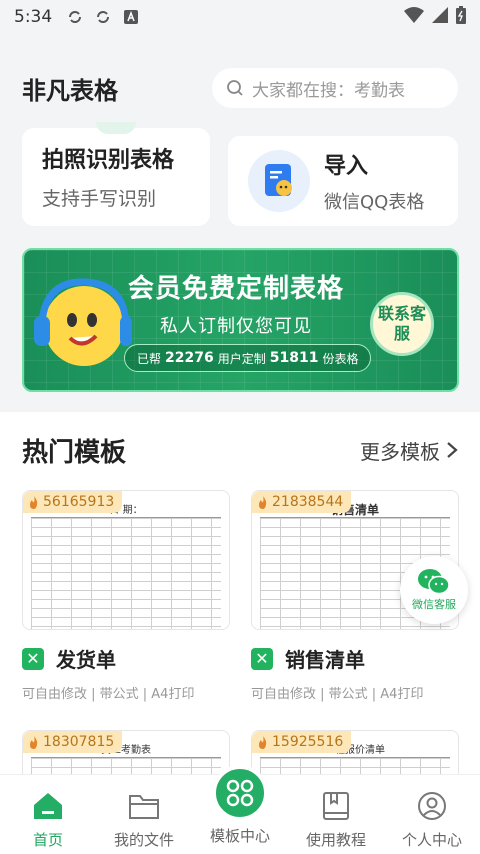  Describe the element at coordinates (131, 17) in the screenshot. I see `keyboard-a-icon` at that location.